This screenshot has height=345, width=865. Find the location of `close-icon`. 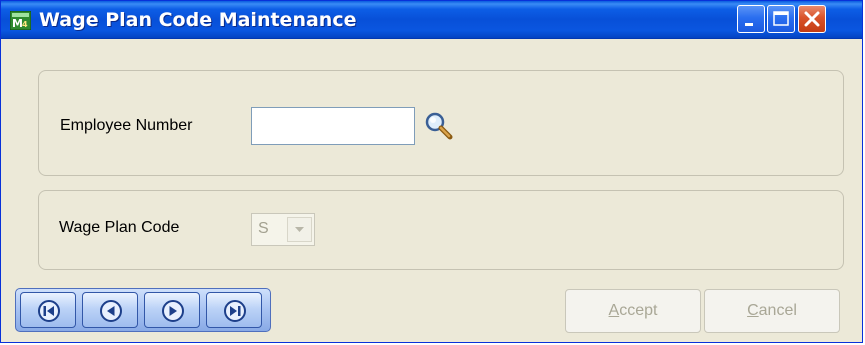

close-icon is located at coordinates (812, 19).